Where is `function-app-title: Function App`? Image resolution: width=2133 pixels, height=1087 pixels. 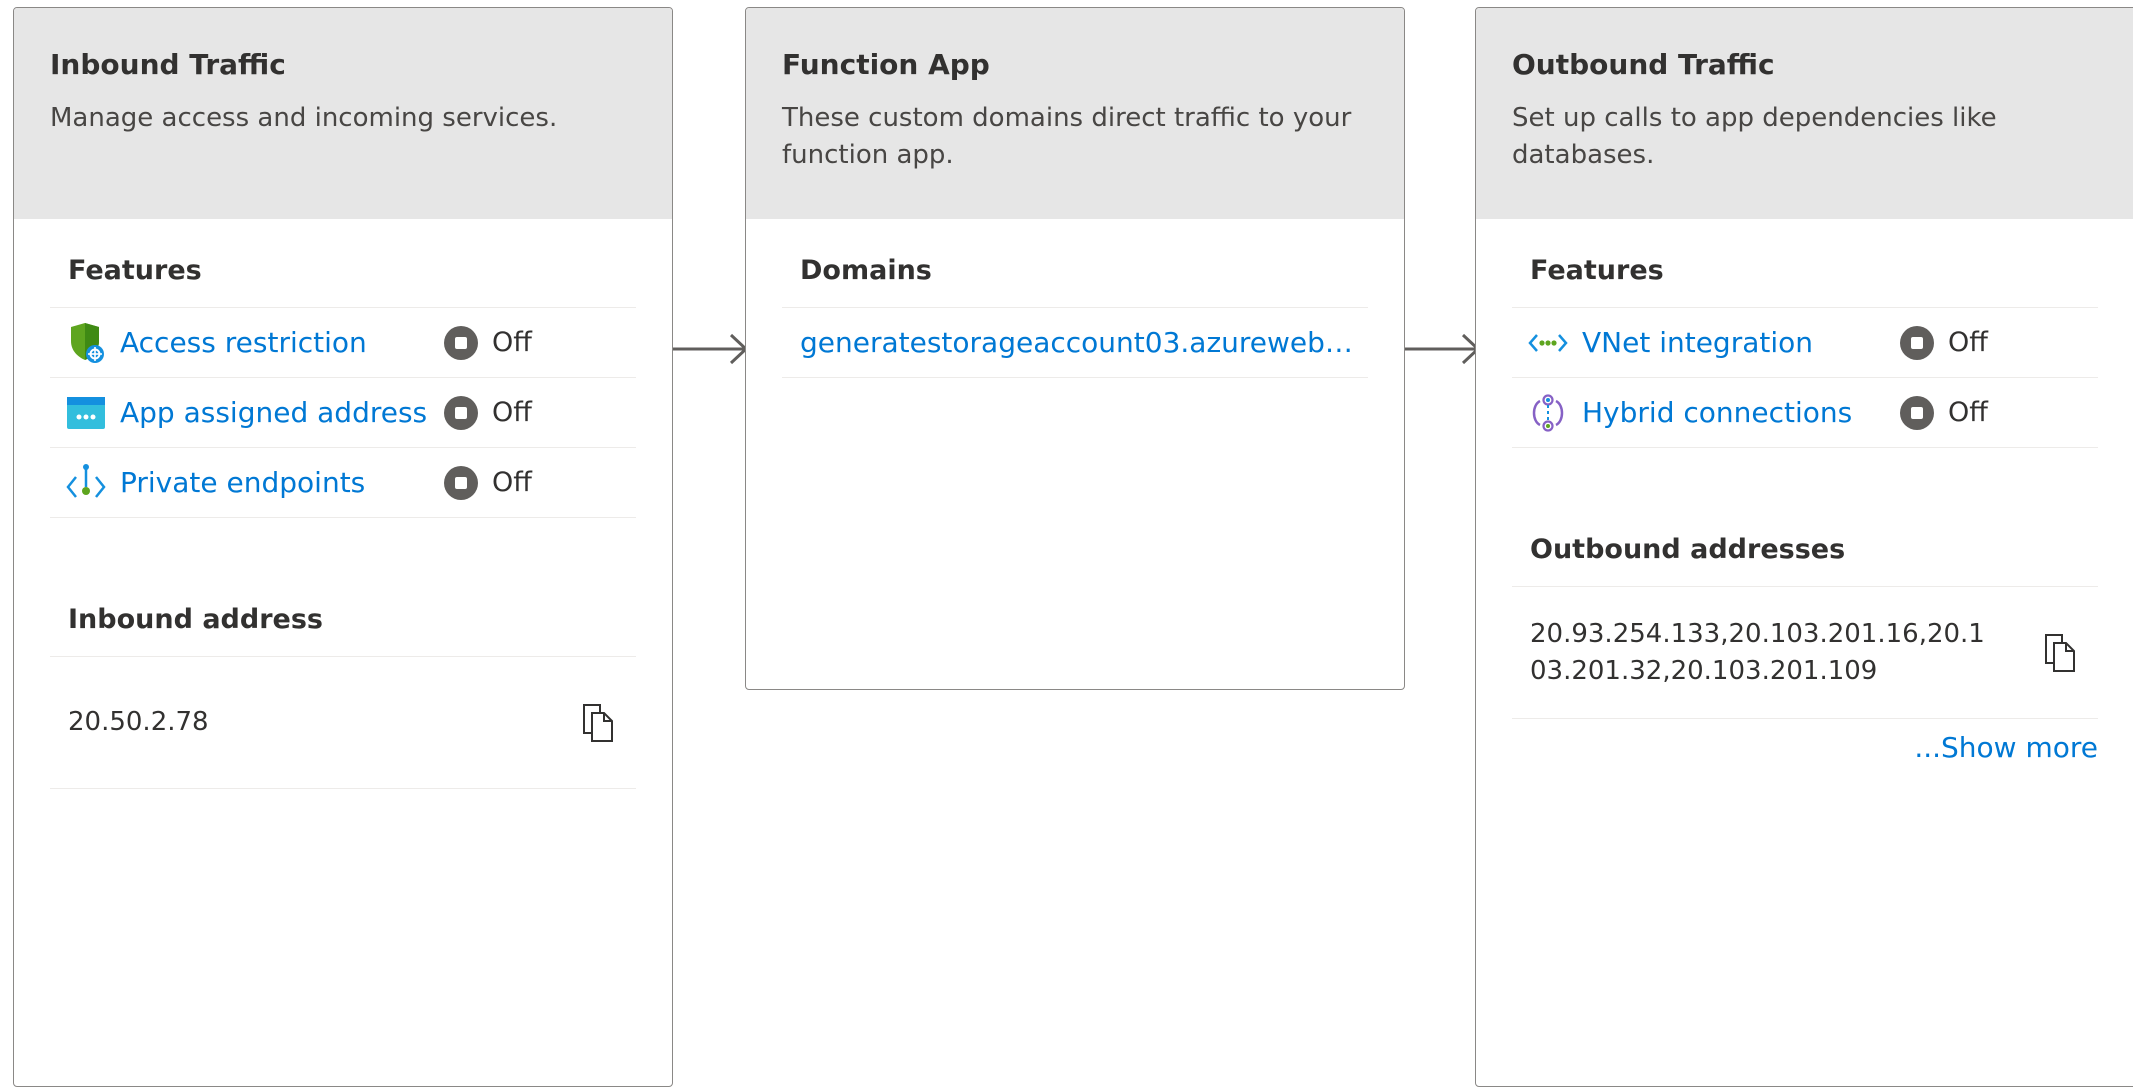 function-app-title: Function App is located at coordinates (886, 64).